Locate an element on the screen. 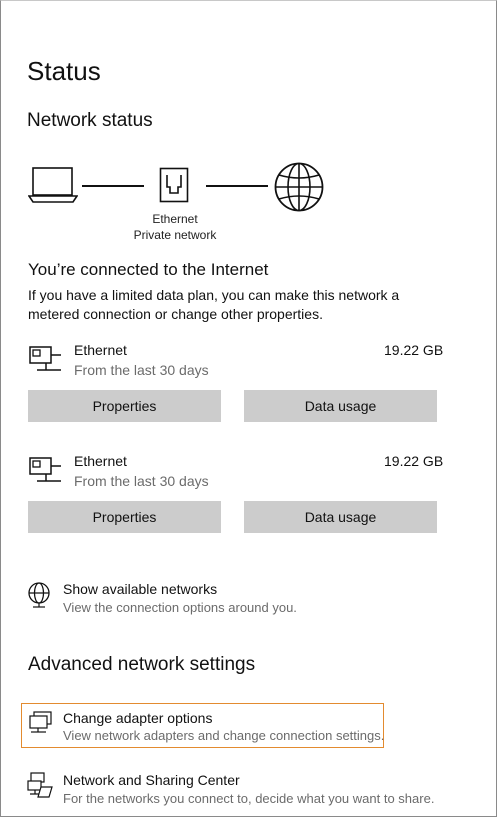 The width and height of the screenshot is (499, 819). change-adapter-title: Change adapter options is located at coordinates (138, 718).